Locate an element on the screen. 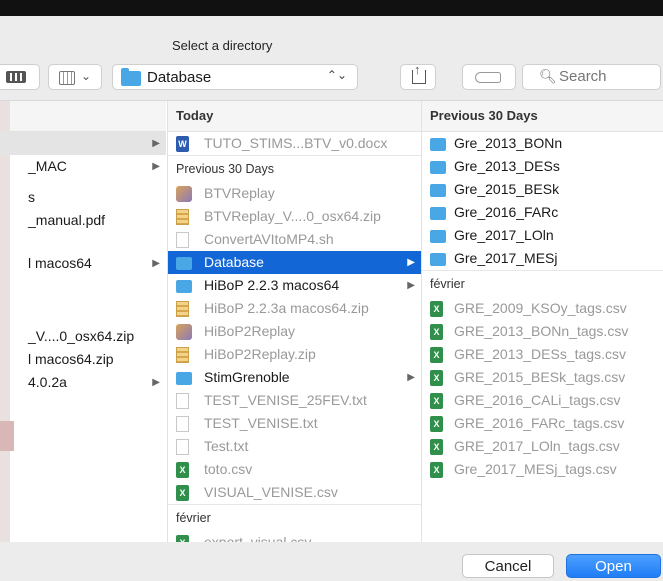 This screenshot has height=581, width=663. file-item: TEST_VENISE_25FEV.txt is located at coordinates (294, 400).